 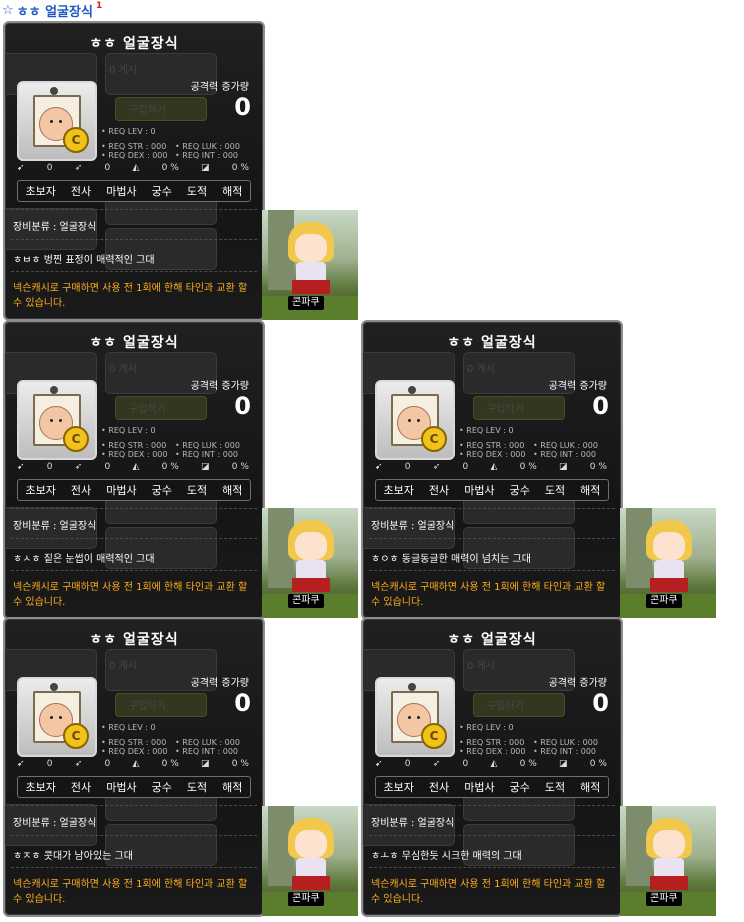 What do you see at coordinates (134, 454) in the screenshot?
I see `req-dex: • REQ DEX : 000` at bounding box center [134, 454].